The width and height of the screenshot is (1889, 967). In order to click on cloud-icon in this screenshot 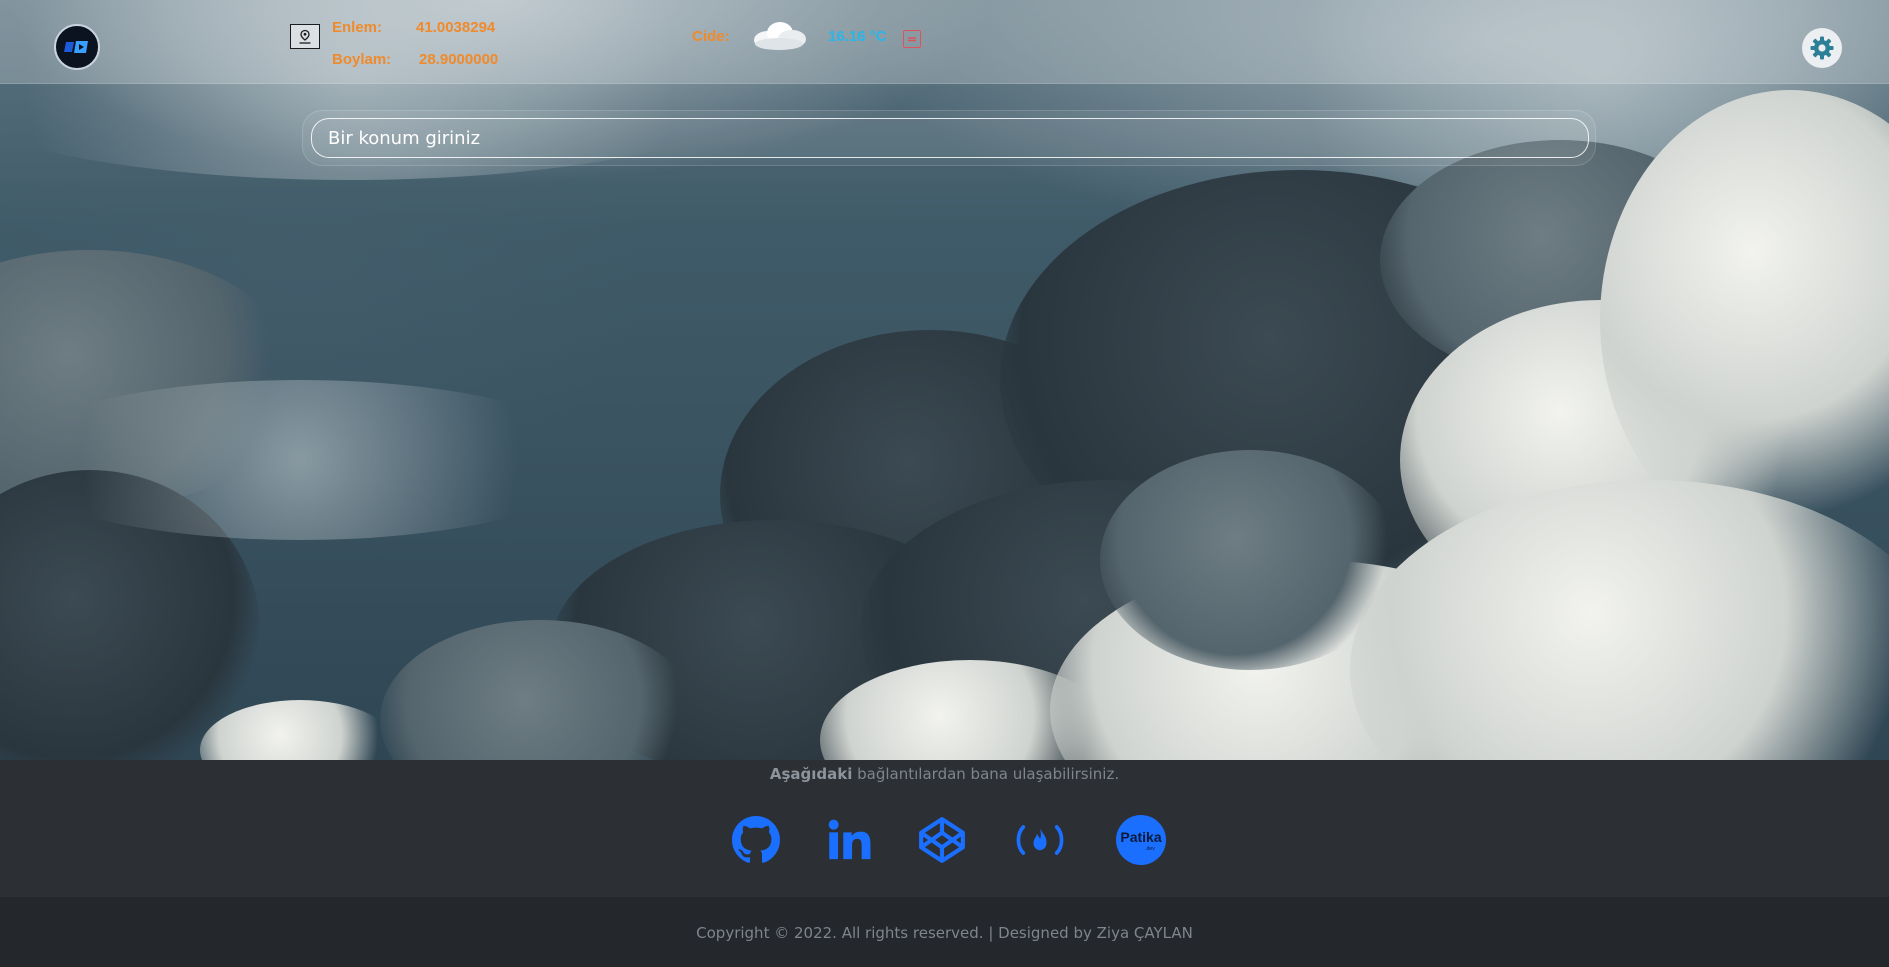, I will do `click(780, 36)`.